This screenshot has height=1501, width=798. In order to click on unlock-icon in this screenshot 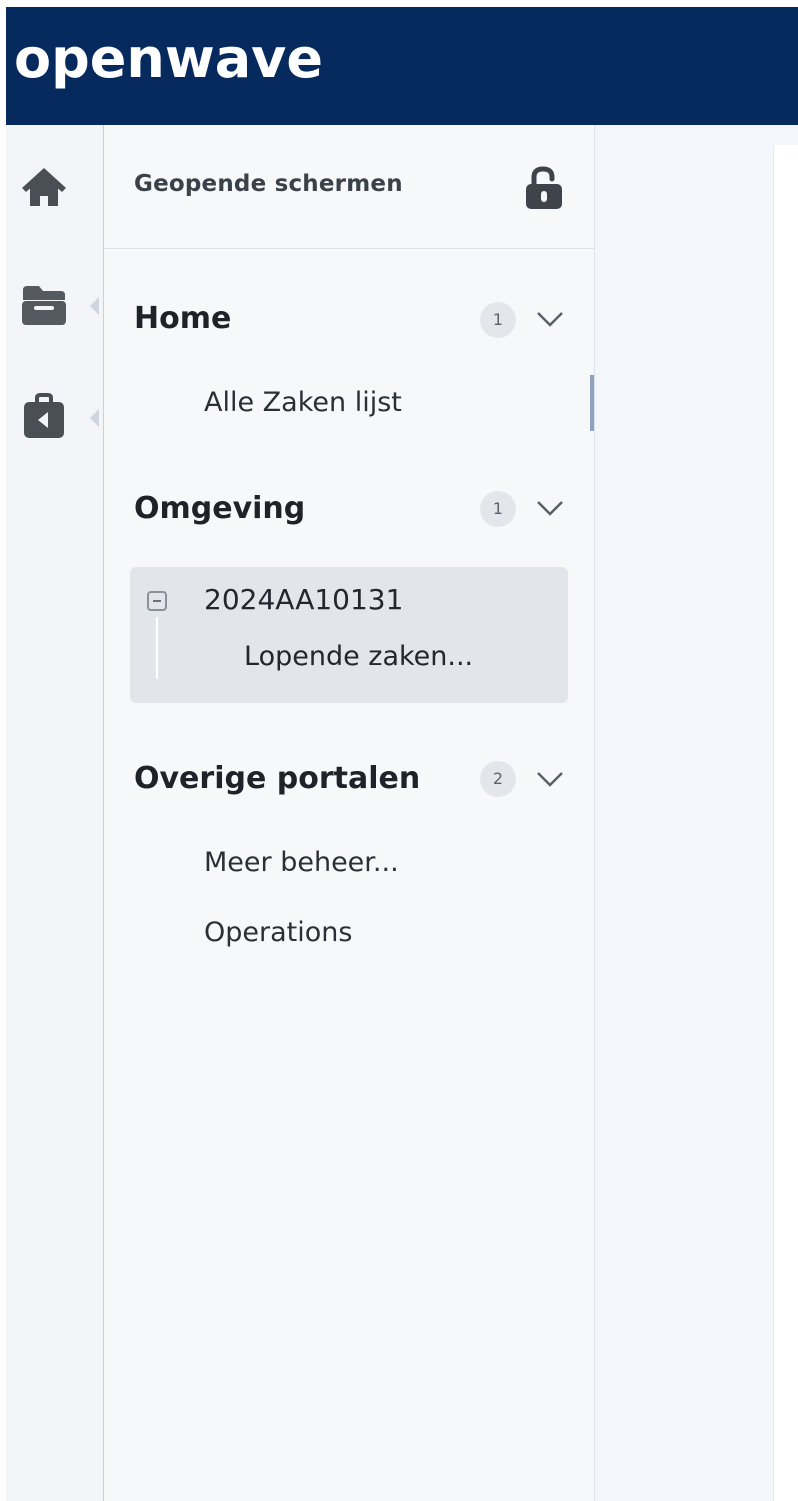, I will do `click(544, 187)`.